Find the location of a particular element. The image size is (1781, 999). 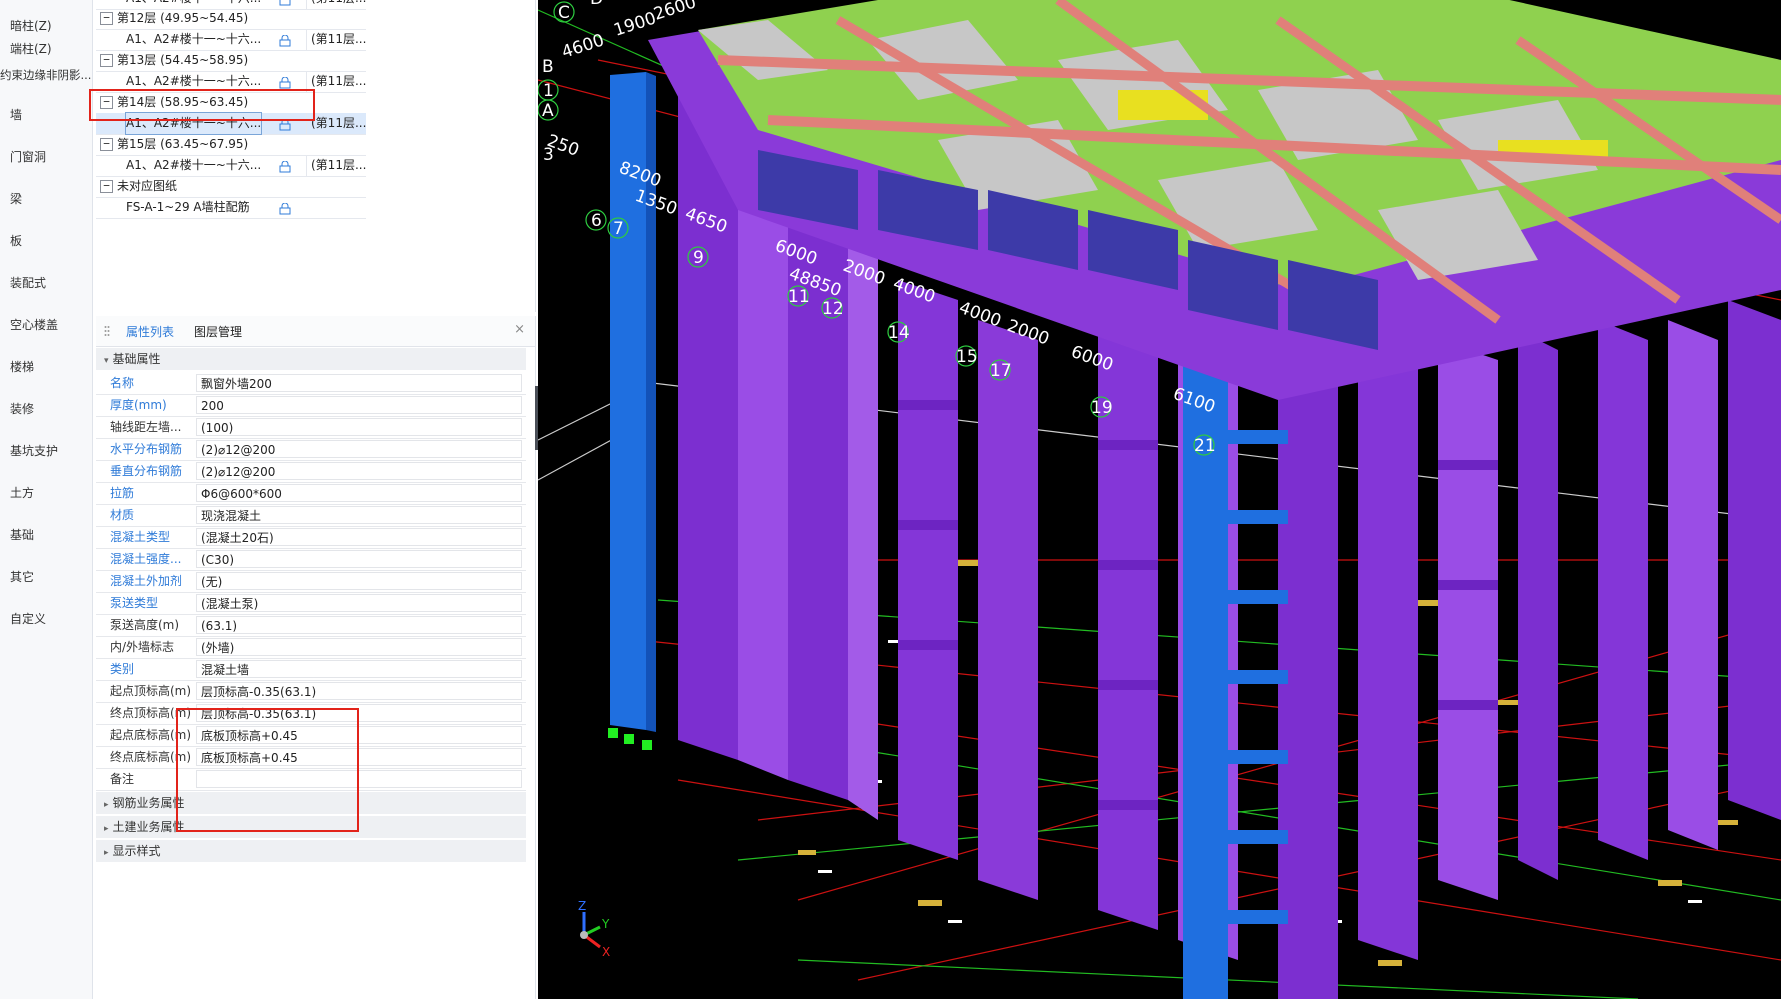

sidebar-item-hidden-column: 暗柱(Z) is located at coordinates (51, 26).